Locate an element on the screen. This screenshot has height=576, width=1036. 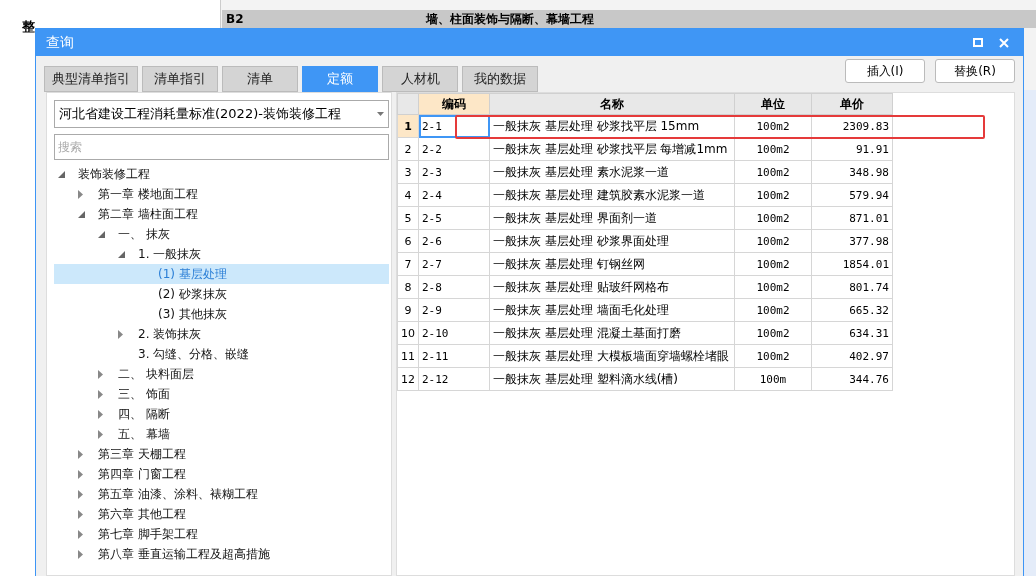
tree-row: 第三章 天棚工程 is located at coordinates (221, 454).